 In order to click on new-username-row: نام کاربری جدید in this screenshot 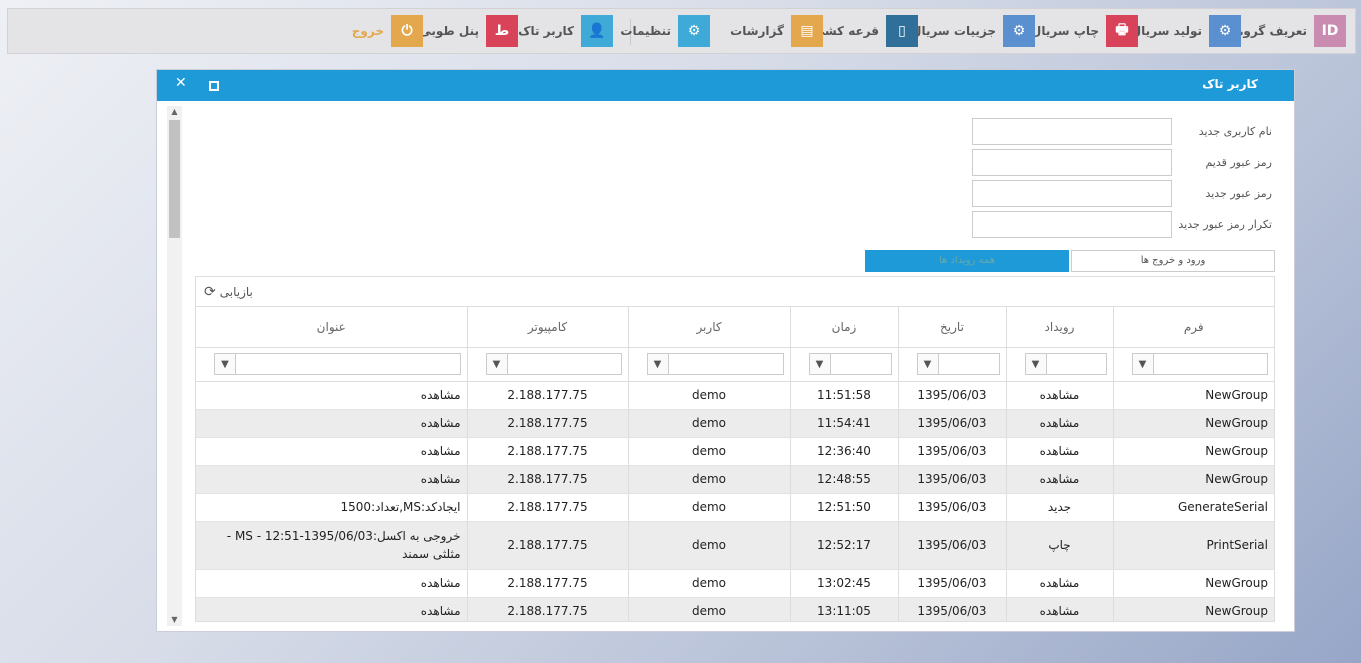, I will do `click(1123, 131)`.